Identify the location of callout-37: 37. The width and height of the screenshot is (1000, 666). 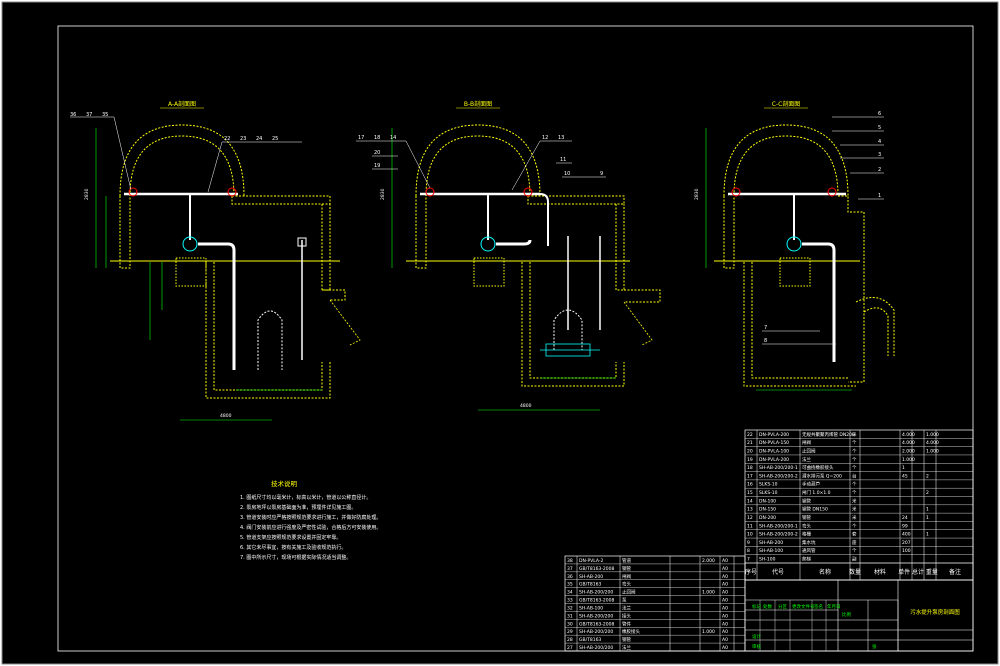
(89, 115).